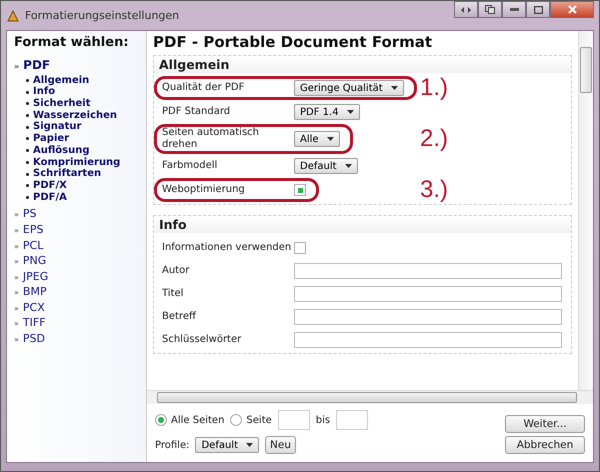 This screenshot has width=600, height=472. Describe the element at coordinates (352, 420) in the screenshot. I see `page-to-field` at that location.